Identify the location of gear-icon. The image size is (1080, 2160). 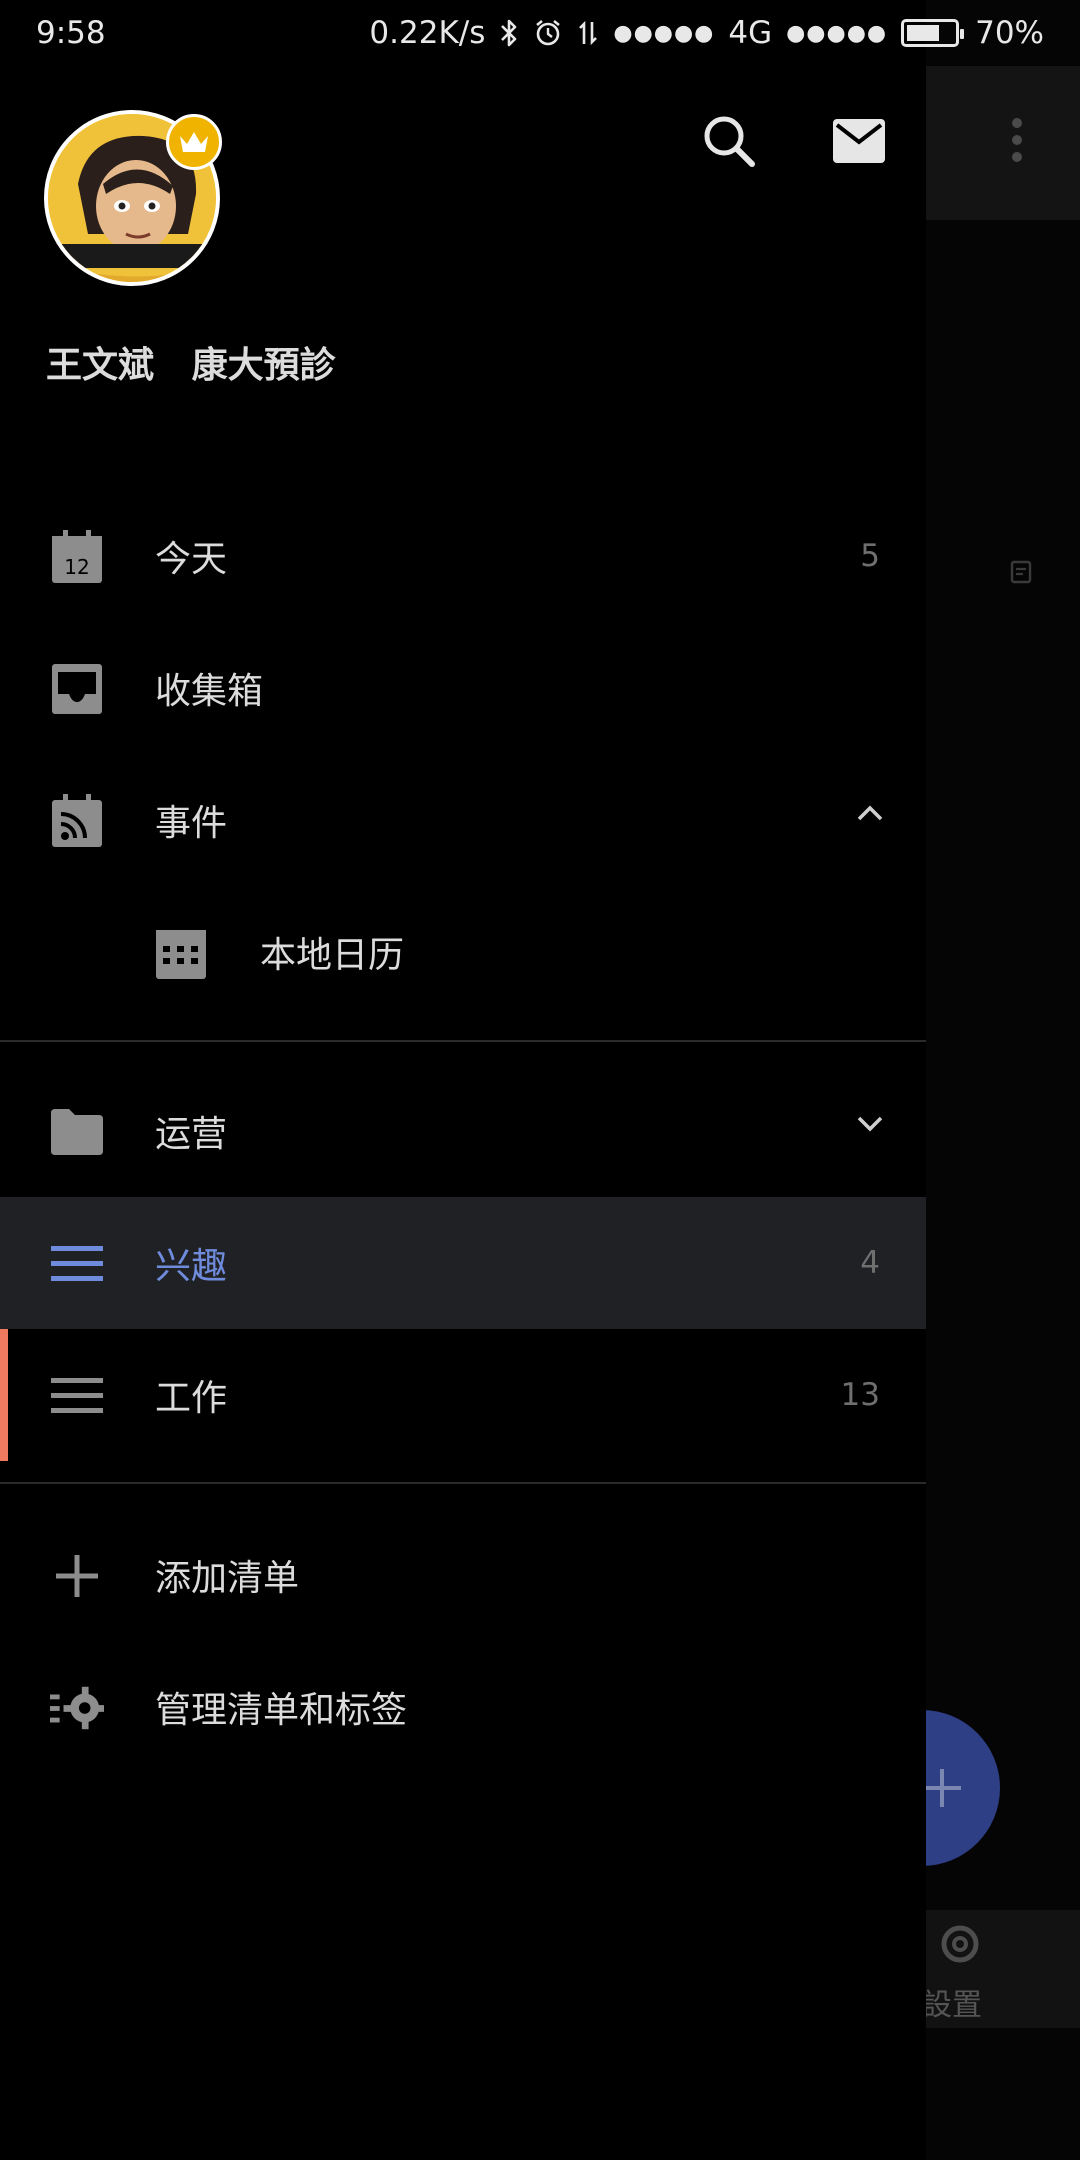
(960, 1946).